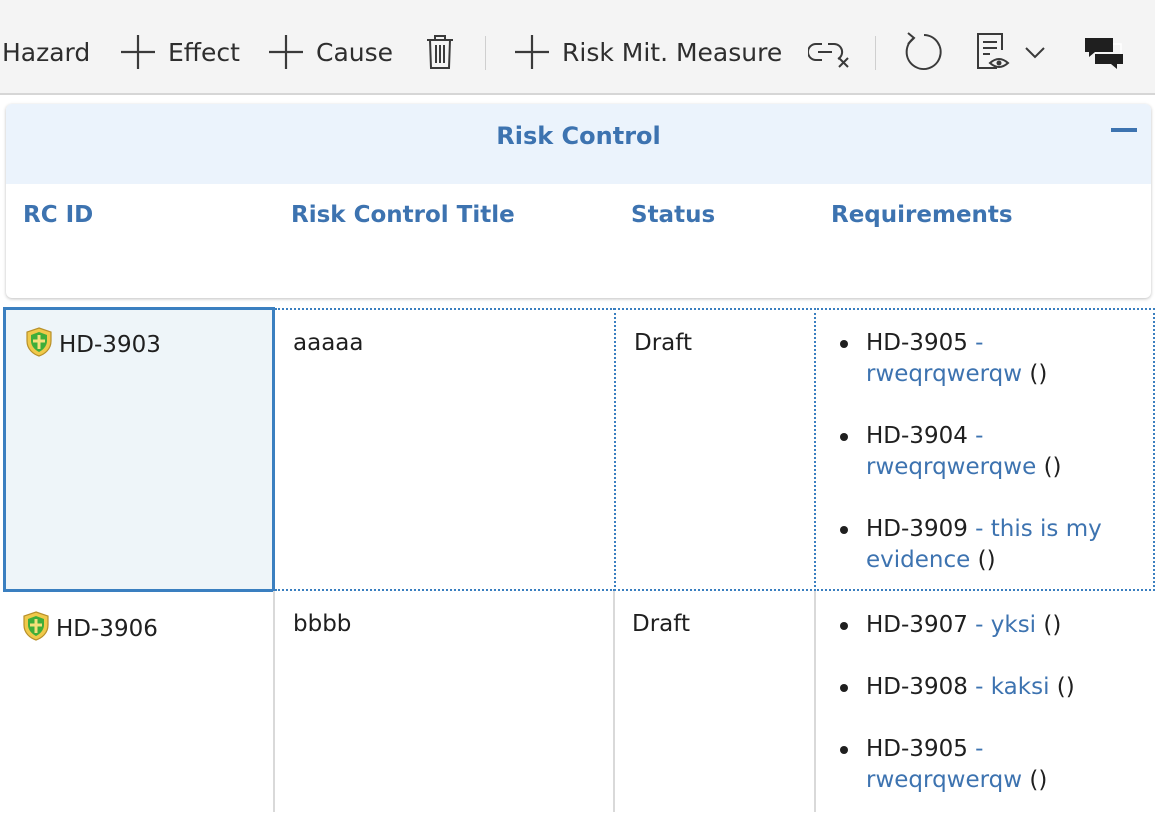 This screenshot has height=827, width=1155. What do you see at coordinates (917, 625) in the screenshot?
I see `requirement-id: HD-3907` at bounding box center [917, 625].